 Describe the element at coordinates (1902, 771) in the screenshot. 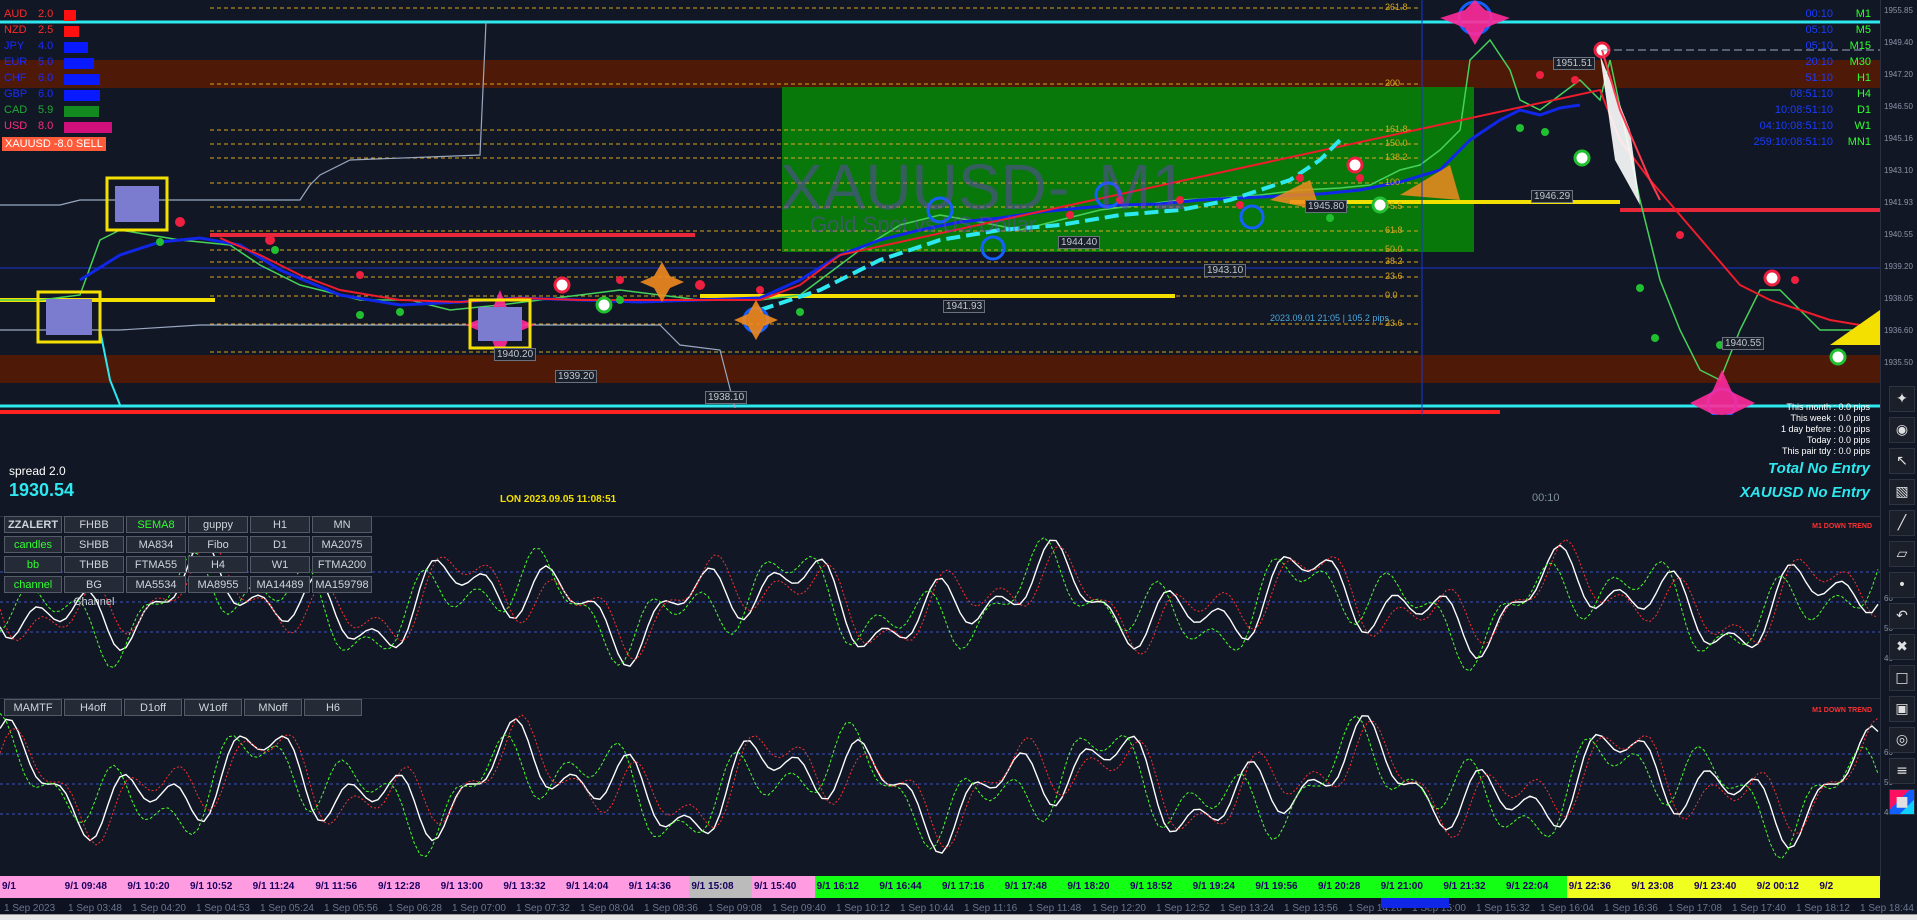

I see `clipboard-icon: ≡` at that location.